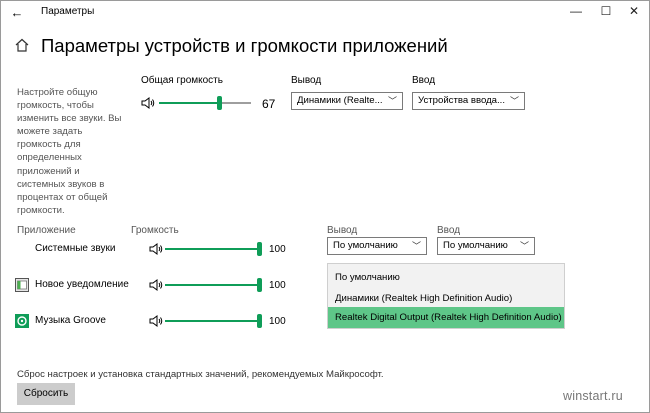 This screenshot has height=413, width=650. I want to click on output-column-header: Вывод, so click(342, 230).